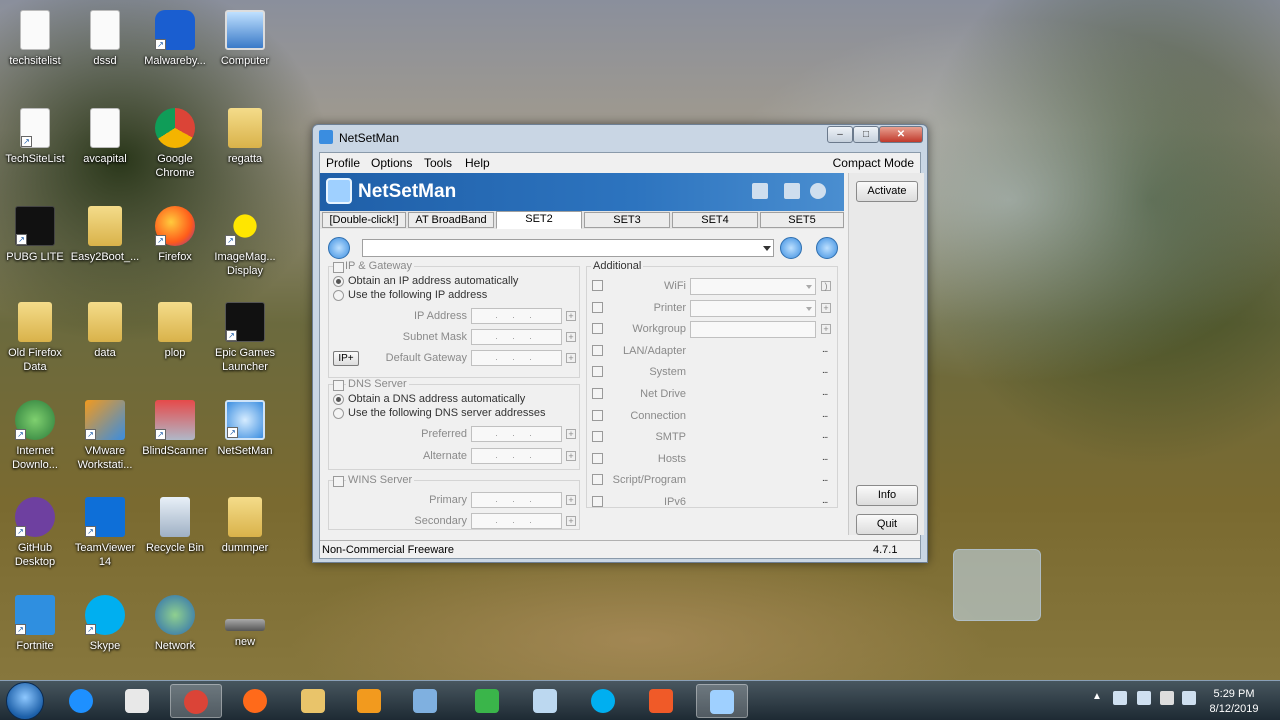 This screenshot has width=1280, height=720. Describe the element at coordinates (35, 533) in the screenshot. I see `desktop-icon-github: ↗ GitHub Desktop` at that location.